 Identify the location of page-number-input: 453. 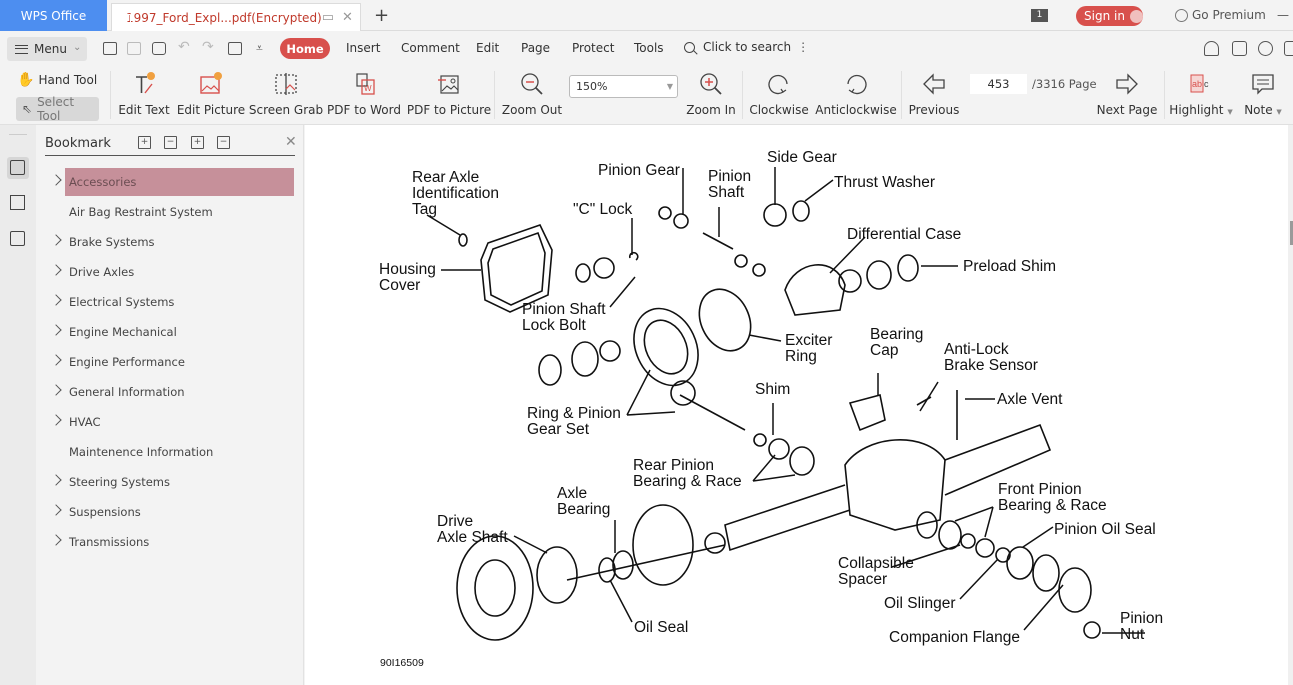
(998, 84).